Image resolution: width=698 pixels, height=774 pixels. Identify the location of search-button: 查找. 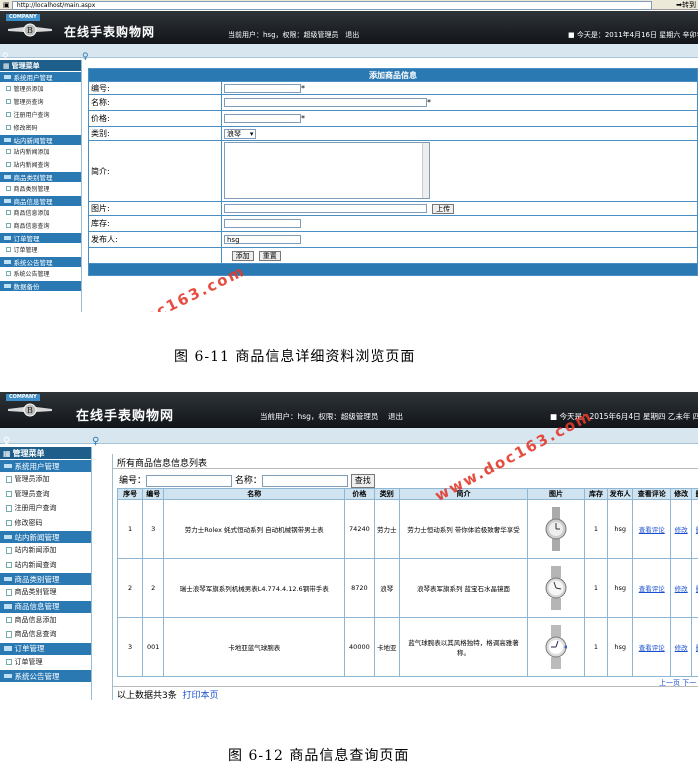
(362, 480).